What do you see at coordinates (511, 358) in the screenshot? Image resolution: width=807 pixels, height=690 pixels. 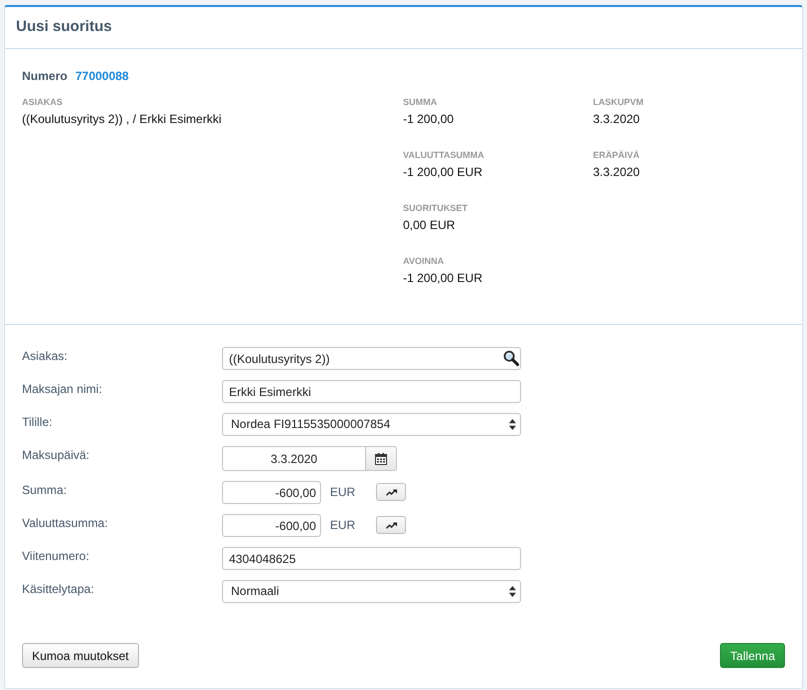 I see `search-icon` at bounding box center [511, 358].